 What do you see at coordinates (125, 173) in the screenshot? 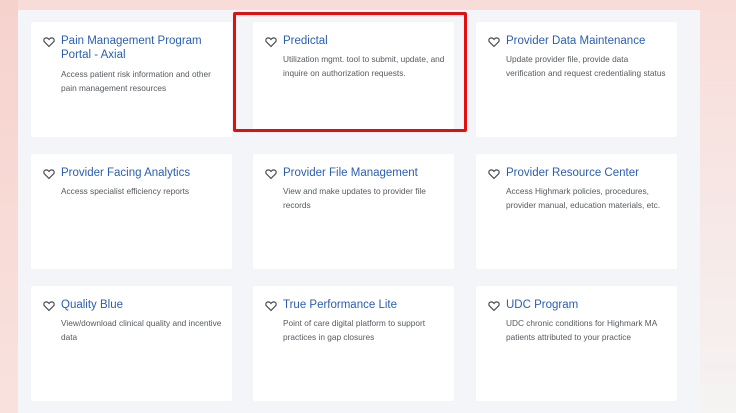
I see `card-title: Provider Facing Analytics` at bounding box center [125, 173].